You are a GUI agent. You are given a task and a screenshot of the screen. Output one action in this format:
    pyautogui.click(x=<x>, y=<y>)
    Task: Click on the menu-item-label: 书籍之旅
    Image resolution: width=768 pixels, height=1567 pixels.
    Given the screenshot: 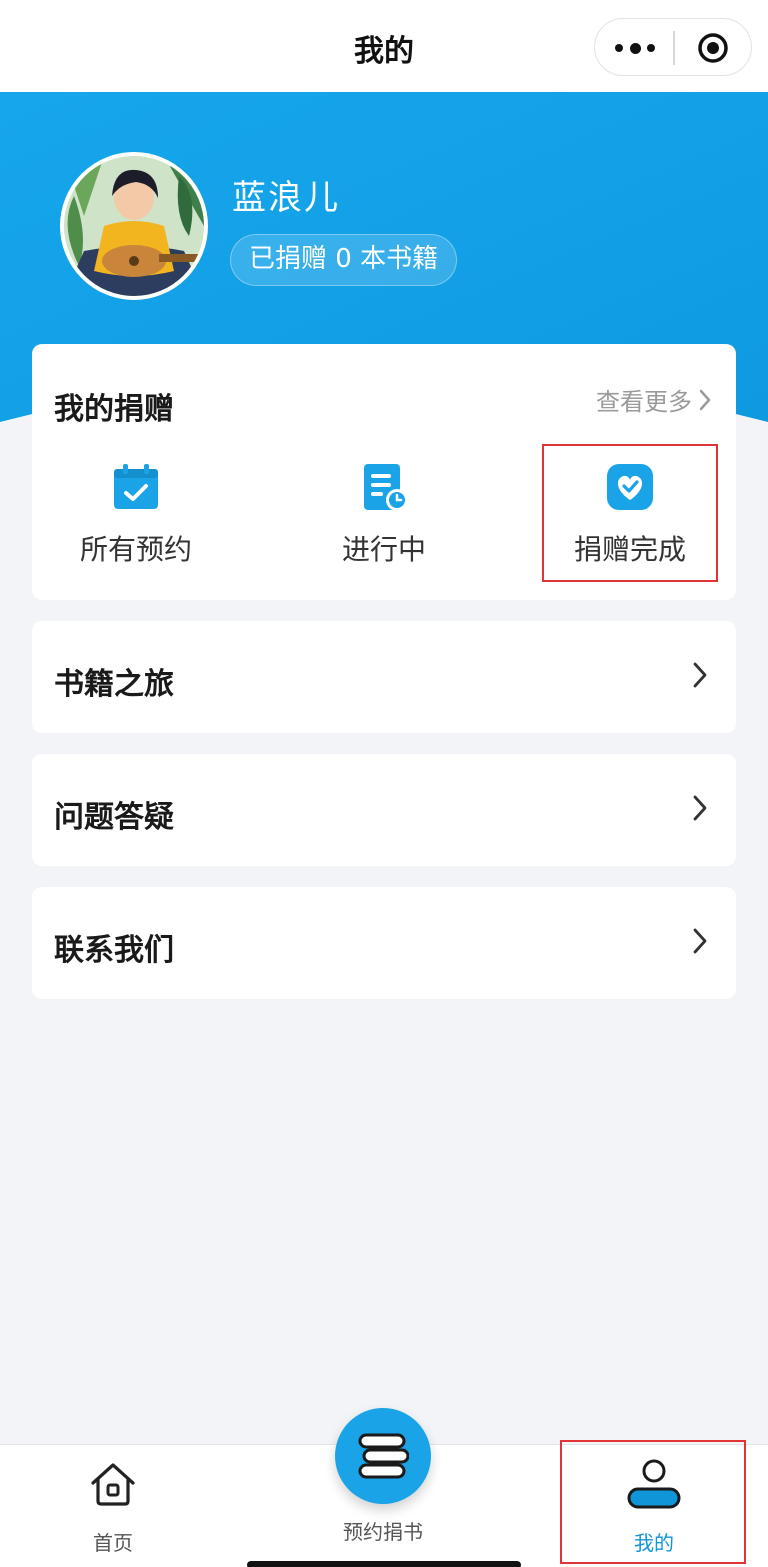 What is the action you would take?
    pyautogui.click(x=114, y=684)
    